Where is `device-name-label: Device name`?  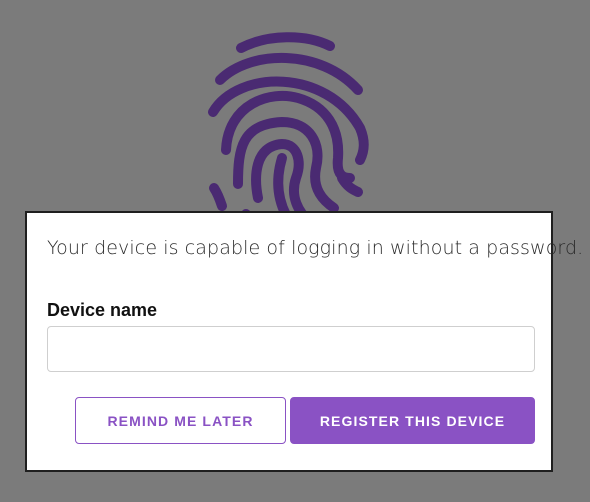 device-name-label: Device name is located at coordinates (102, 310).